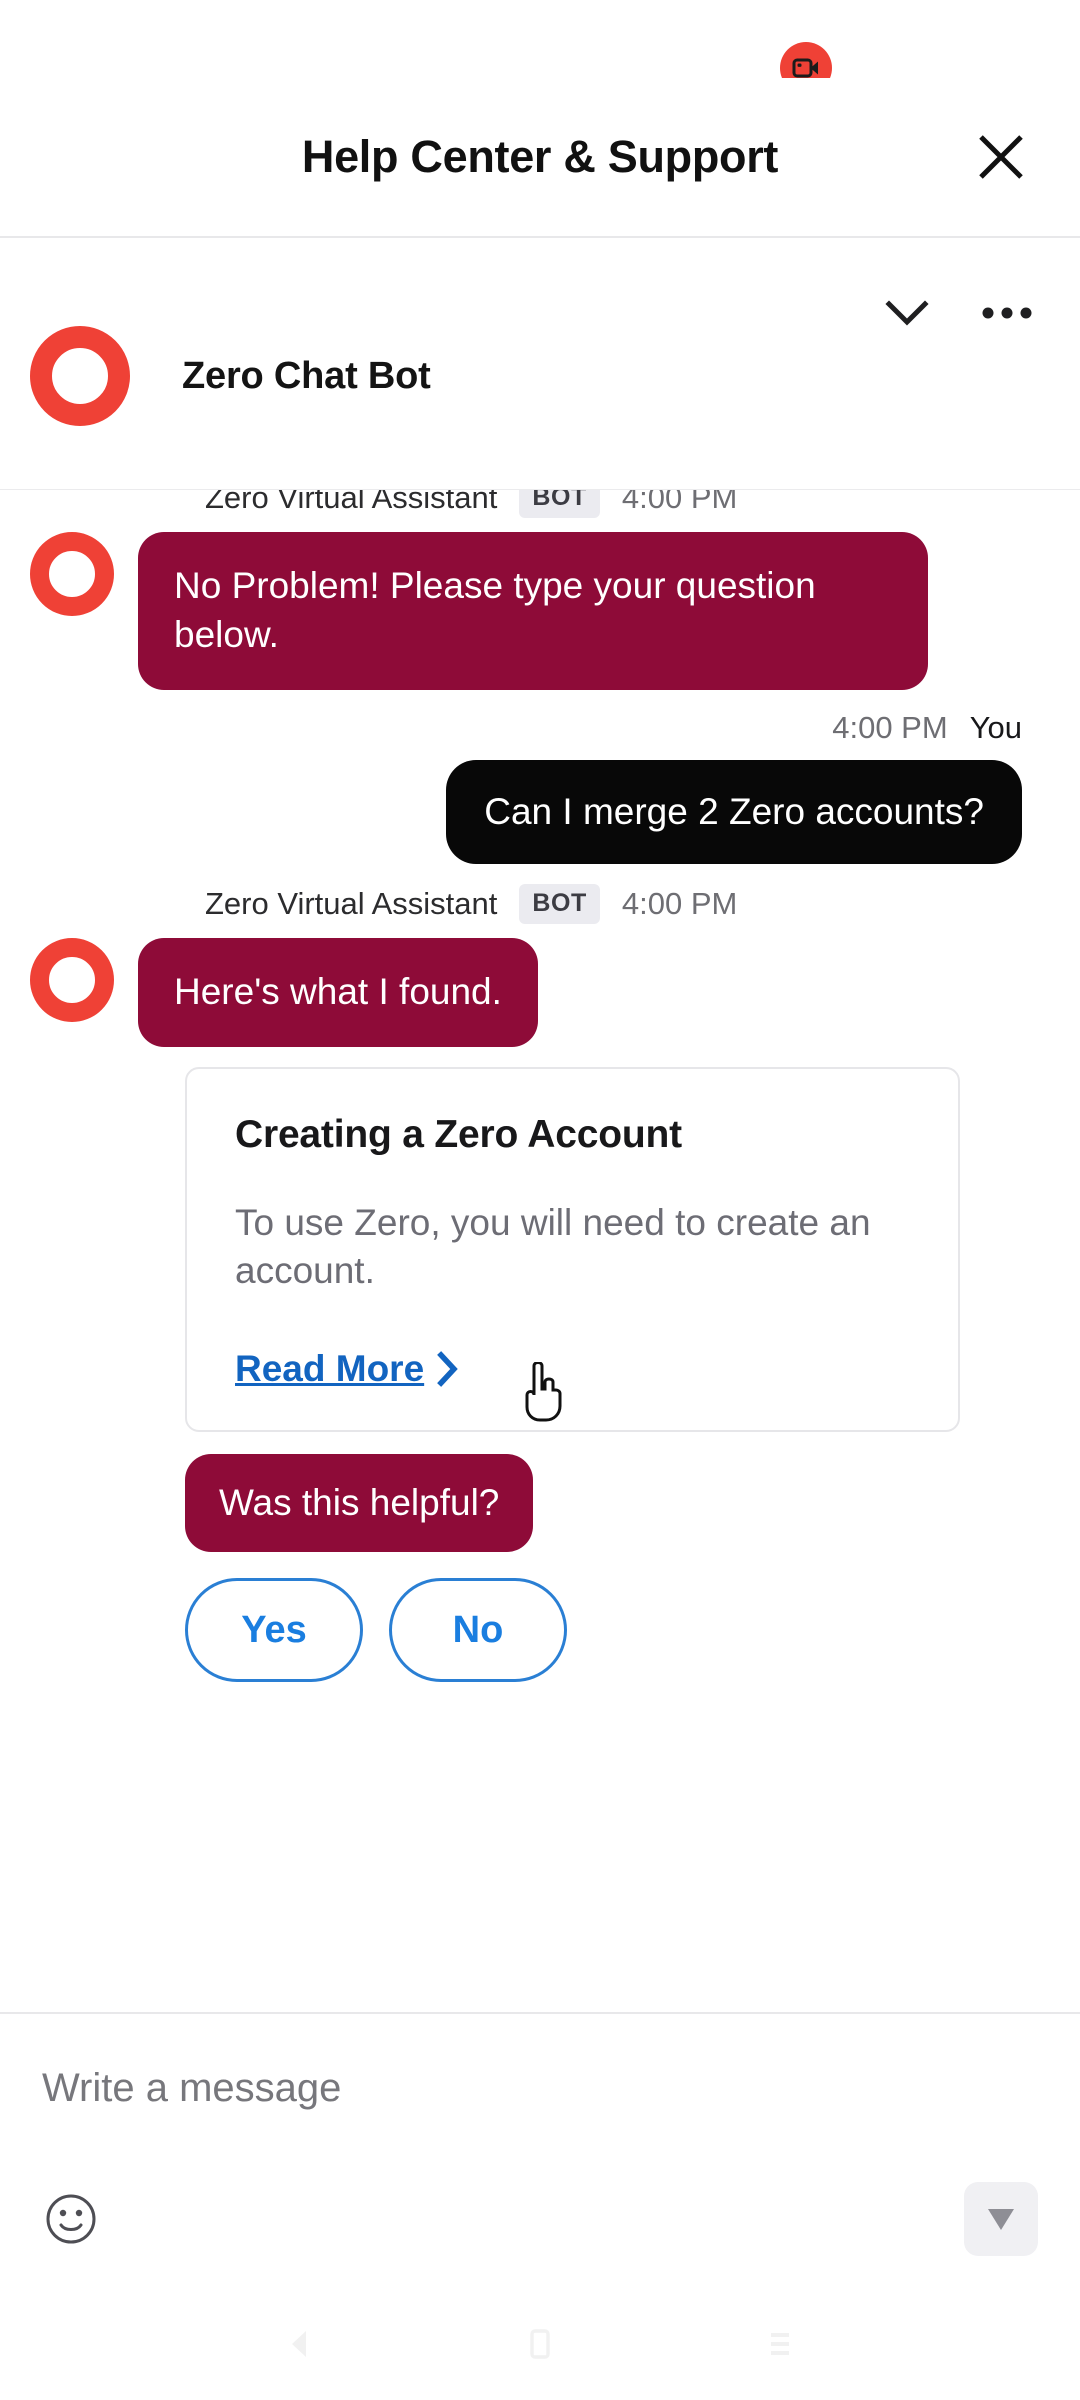 The width and height of the screenshot is (1080, 2400). Describe the element at coordinates (306, 375) in the screenshot. I see `bot-name: Zero Chat Bot` at that location.